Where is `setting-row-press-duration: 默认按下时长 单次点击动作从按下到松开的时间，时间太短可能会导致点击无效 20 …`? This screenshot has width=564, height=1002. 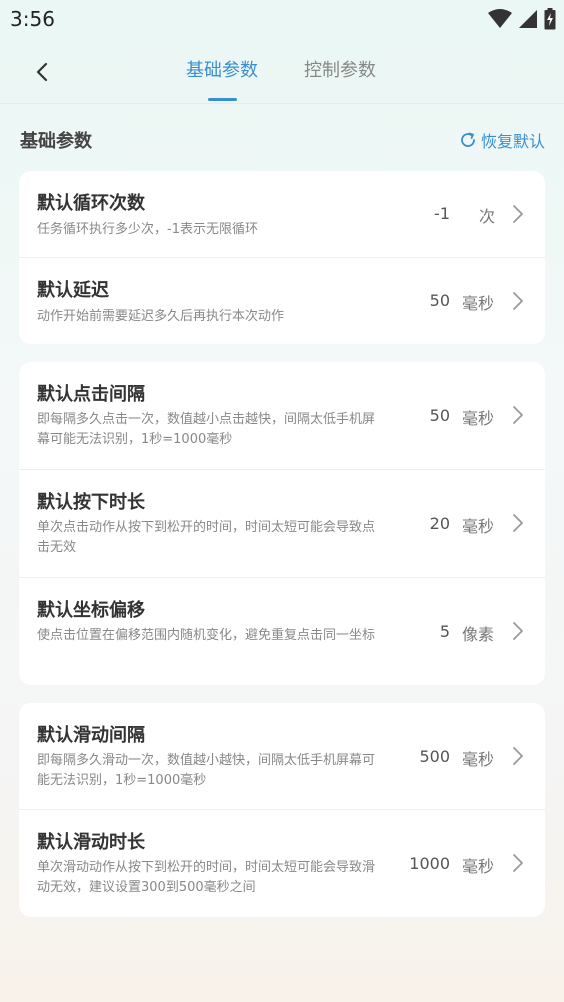 setting-row-press-duration: 默认按下时长 单次点击动作从按下到松开的时间，时间太短可能会导致点击无效 20 … is located at coordinates (282, 523).